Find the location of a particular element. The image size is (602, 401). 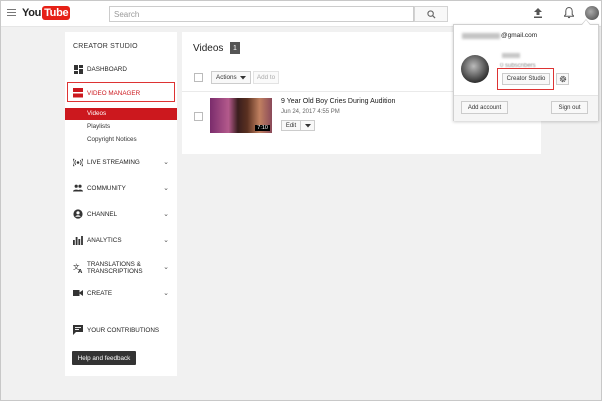

sidebar-item-label: CREATE is located at coordinates (100, 293).